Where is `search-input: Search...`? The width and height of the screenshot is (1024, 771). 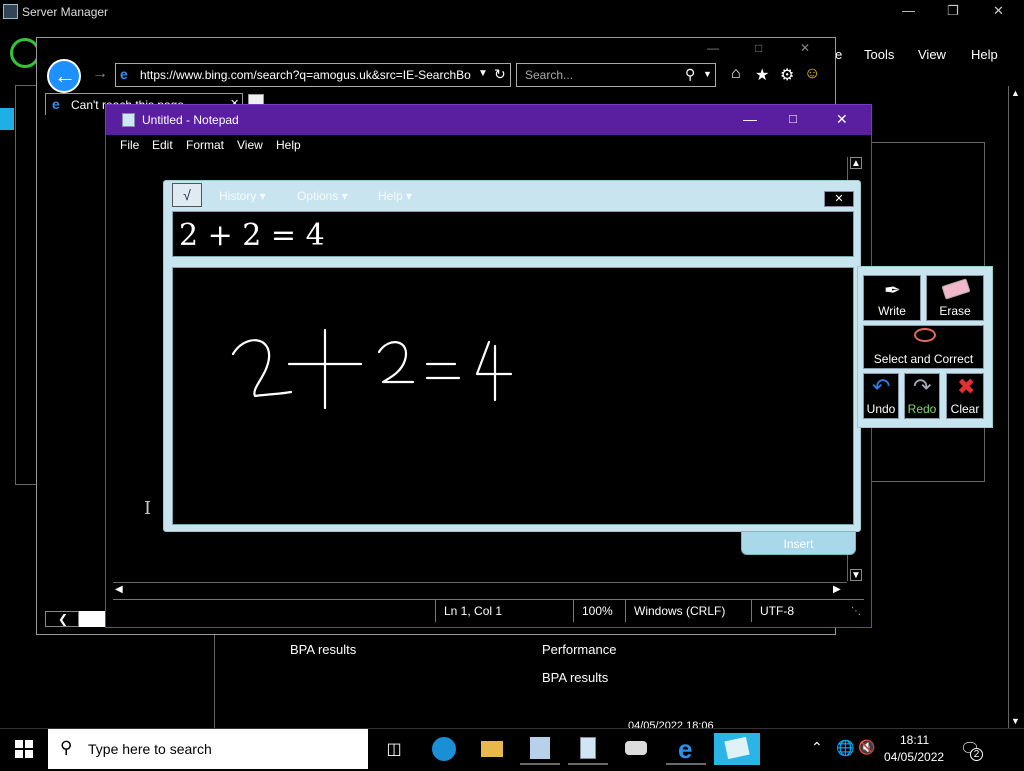 search-input: Search... is located at coordinates (549, 75).